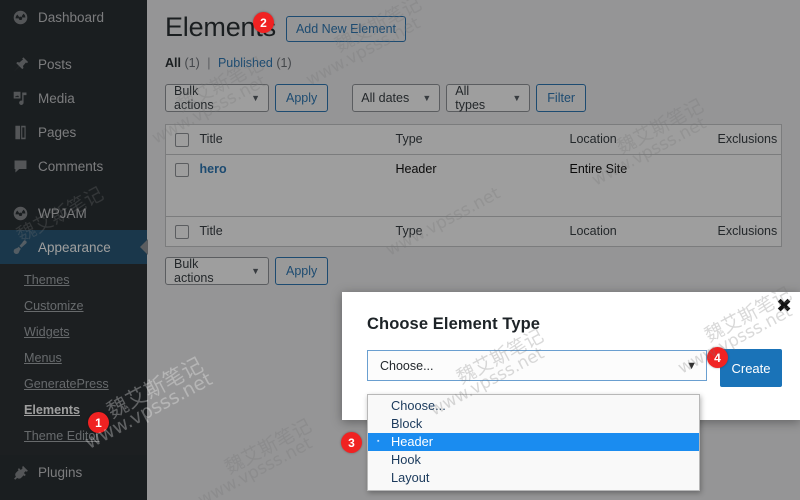 This screenshot has width=800, height=500. I want to click on step-badge-3: 3, so click(351, 442).